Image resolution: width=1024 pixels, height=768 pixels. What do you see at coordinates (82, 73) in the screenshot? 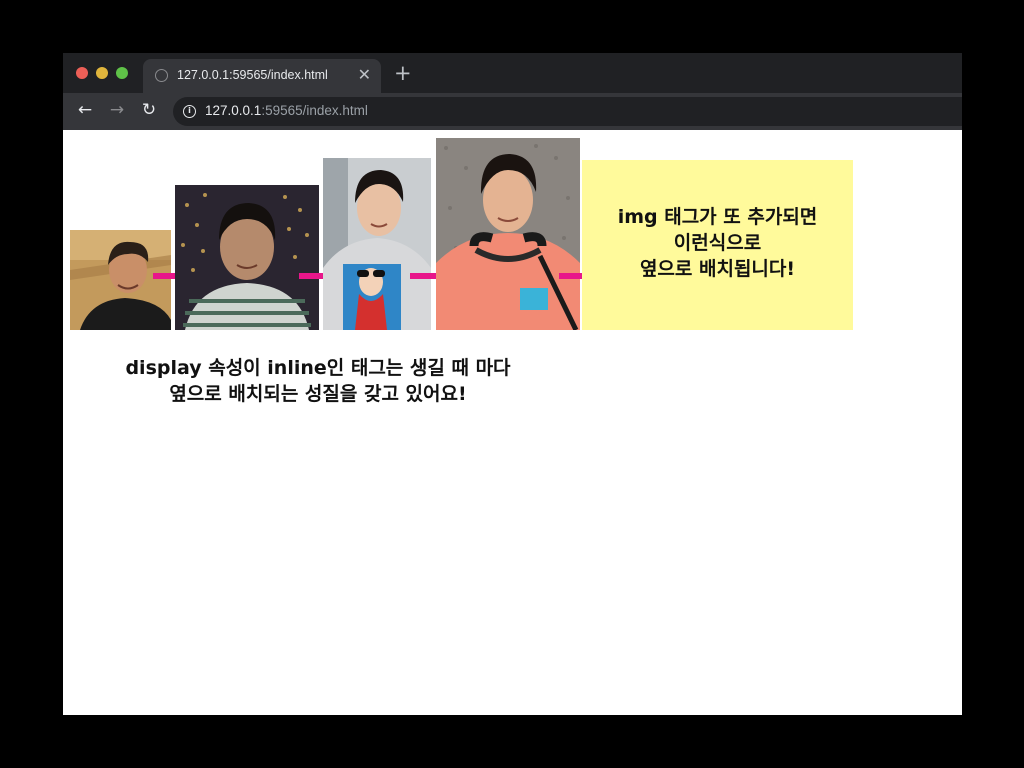
I see `close-window-button` at bounding box center [82, 73].